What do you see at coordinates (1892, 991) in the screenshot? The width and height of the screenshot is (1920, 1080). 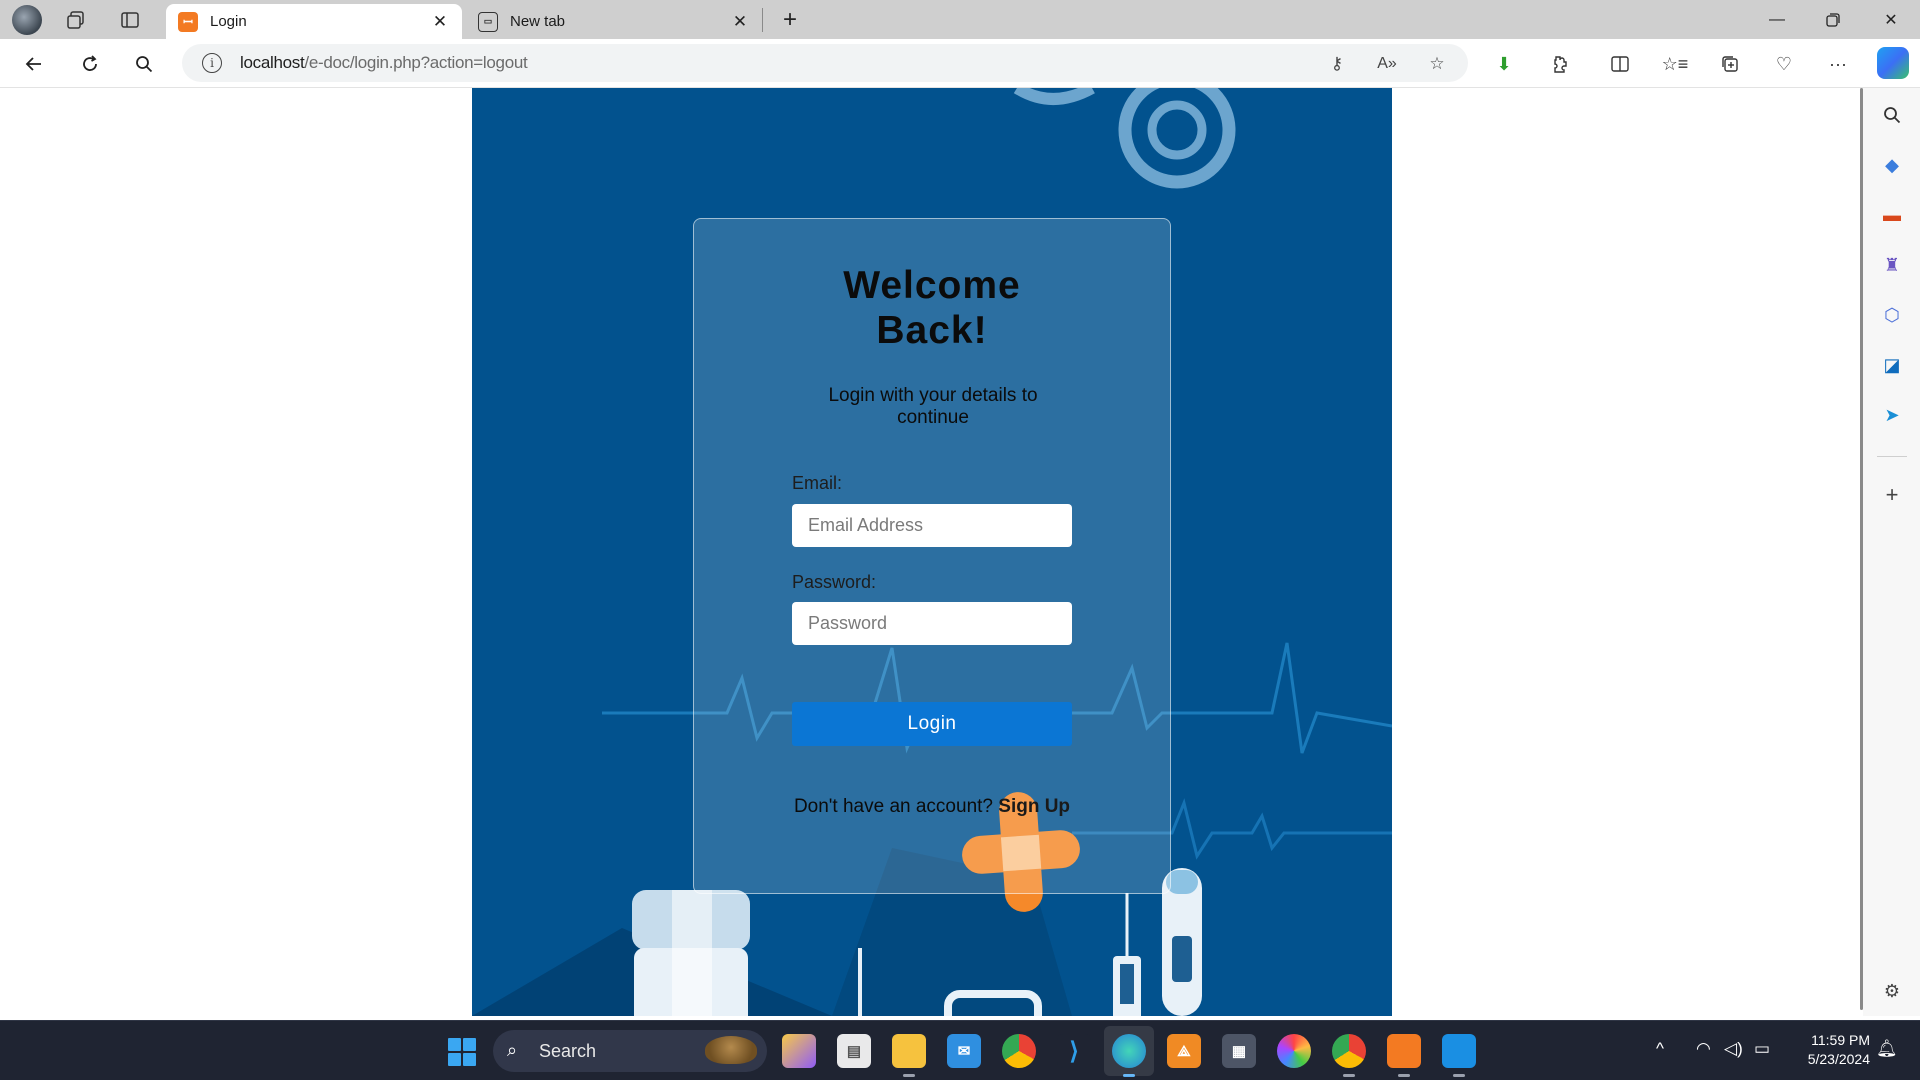 I see `sidebar-settings-gear-icon: ⚙` at bounding box center [1892, 991].